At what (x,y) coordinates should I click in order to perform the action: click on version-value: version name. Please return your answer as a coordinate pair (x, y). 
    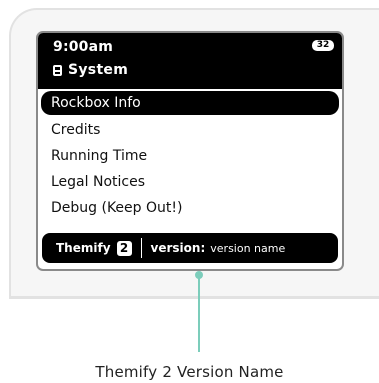
    Looking at the image, I should click on (248, 248).